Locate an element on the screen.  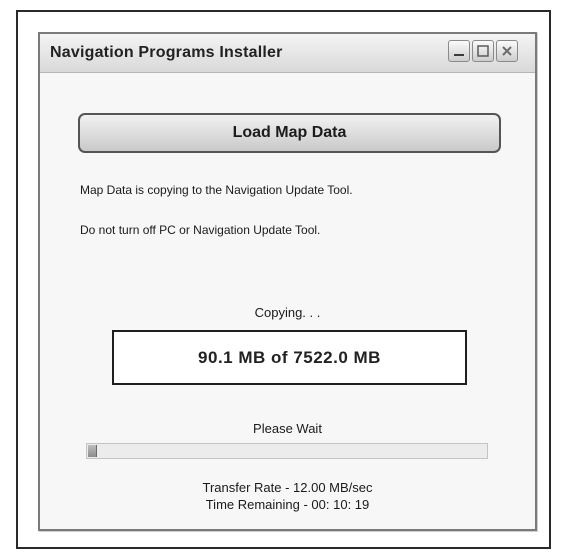
transfer-rate-text: Transfer Rate - 12.00 MB/sec is located at coordinates (287, 487).